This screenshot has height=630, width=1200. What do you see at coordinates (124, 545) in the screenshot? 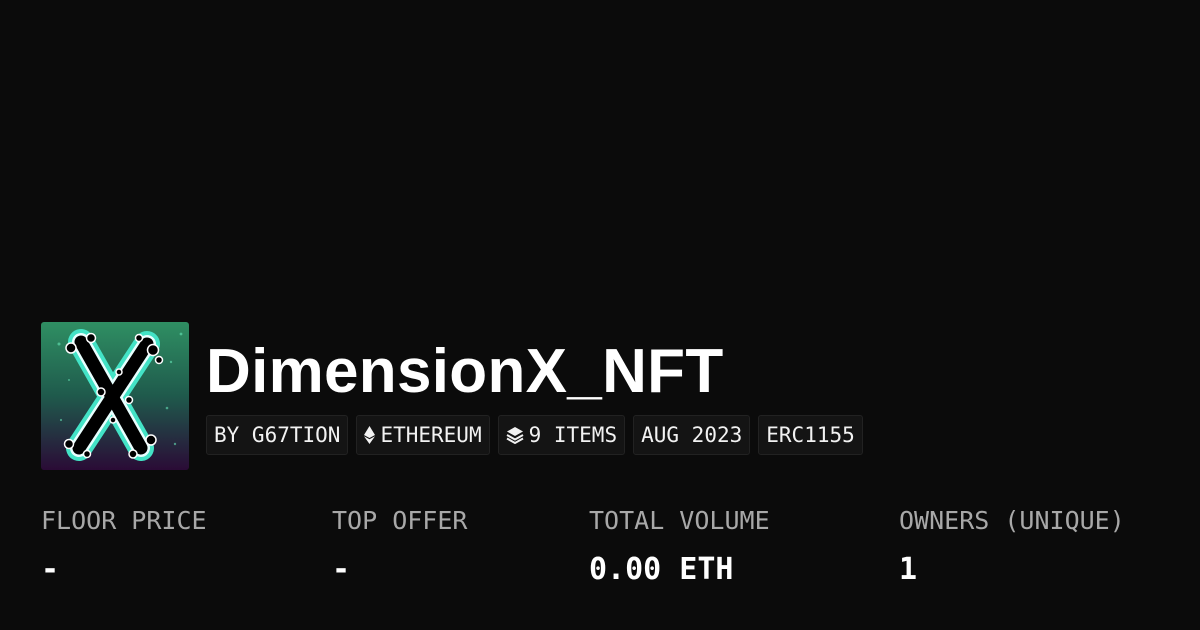
I see `floor-price-stat: FLOOR PRICE -` at bounding box center [124, 545].